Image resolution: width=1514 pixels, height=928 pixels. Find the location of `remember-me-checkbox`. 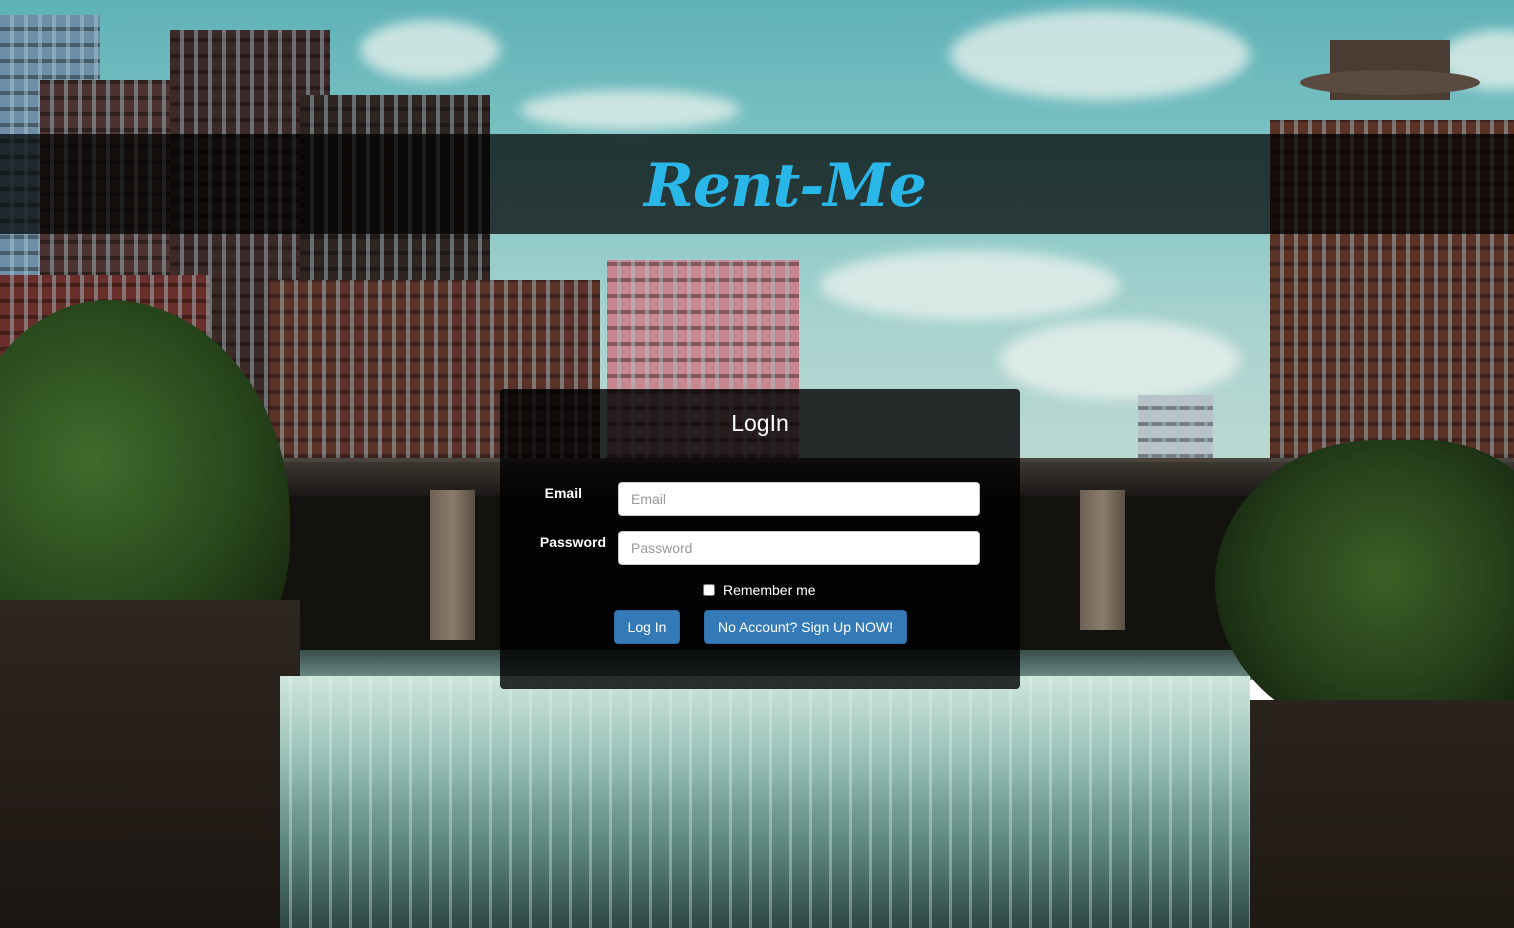

remember-me-checkbox is located at coordinates (709, 590).